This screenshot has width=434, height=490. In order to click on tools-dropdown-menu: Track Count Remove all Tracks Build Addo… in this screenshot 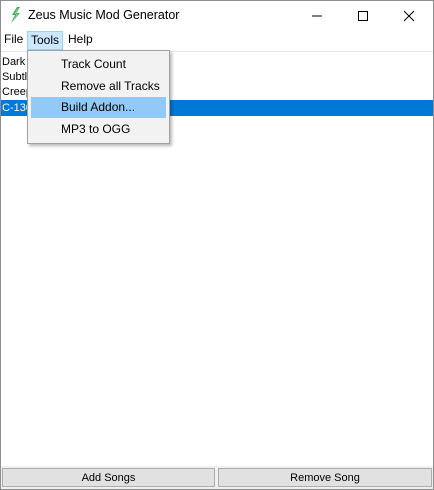, I will do `click(98, 97)`.